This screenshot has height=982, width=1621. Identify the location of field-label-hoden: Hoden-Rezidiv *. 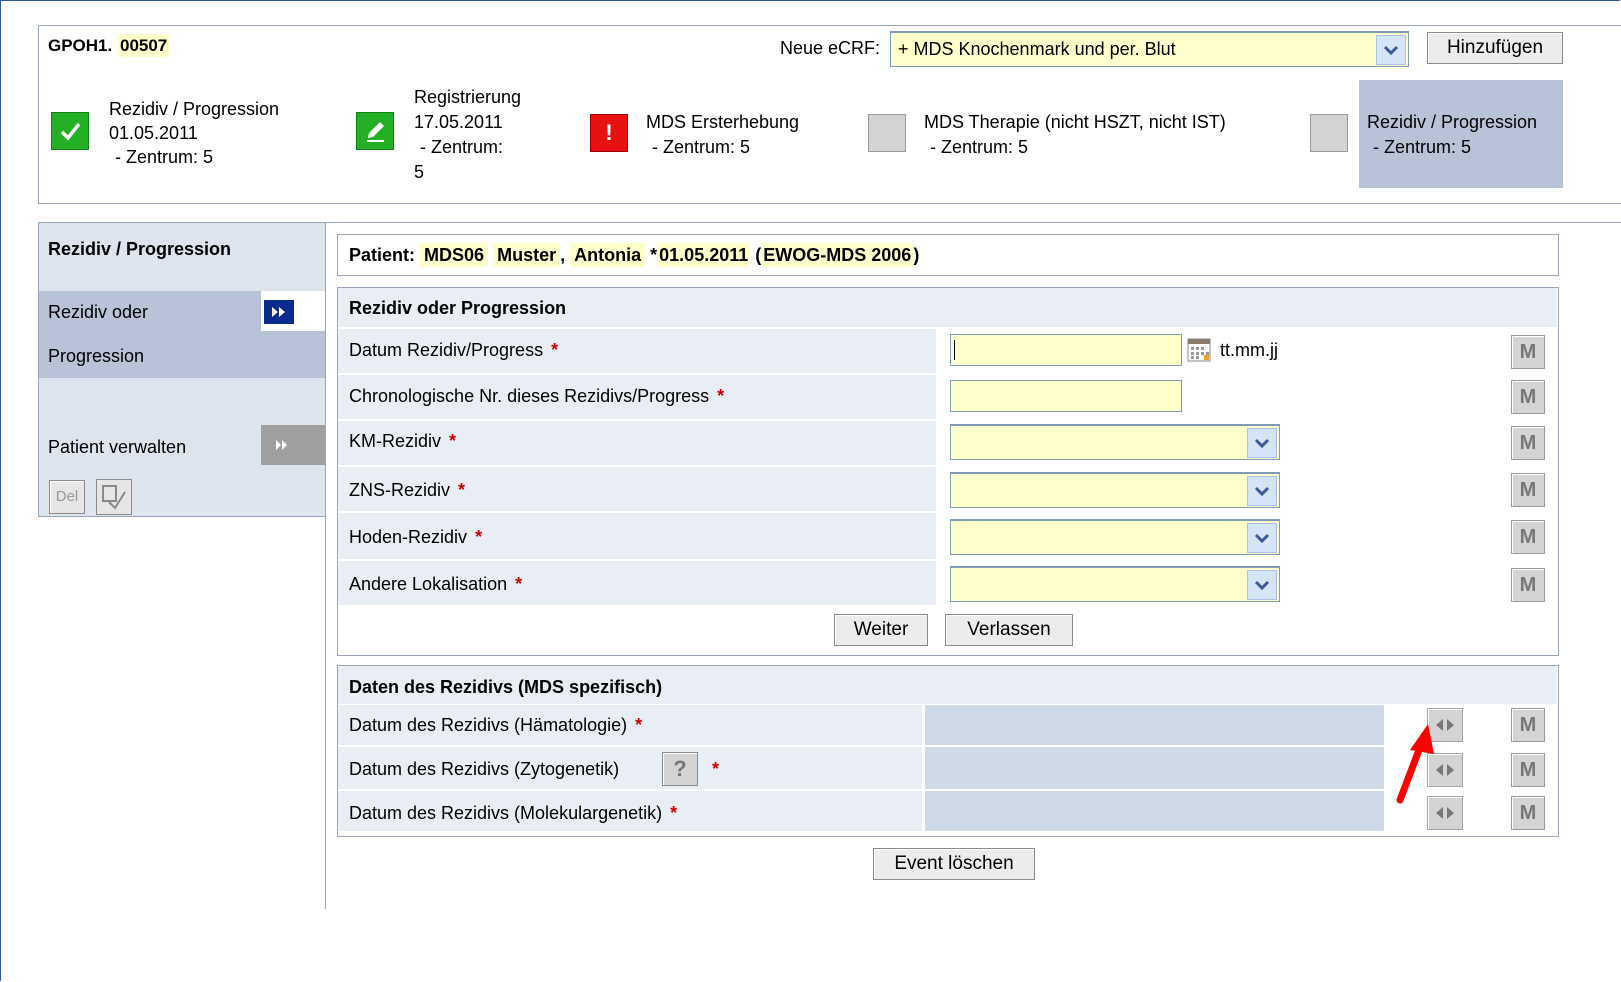
(416, 537).